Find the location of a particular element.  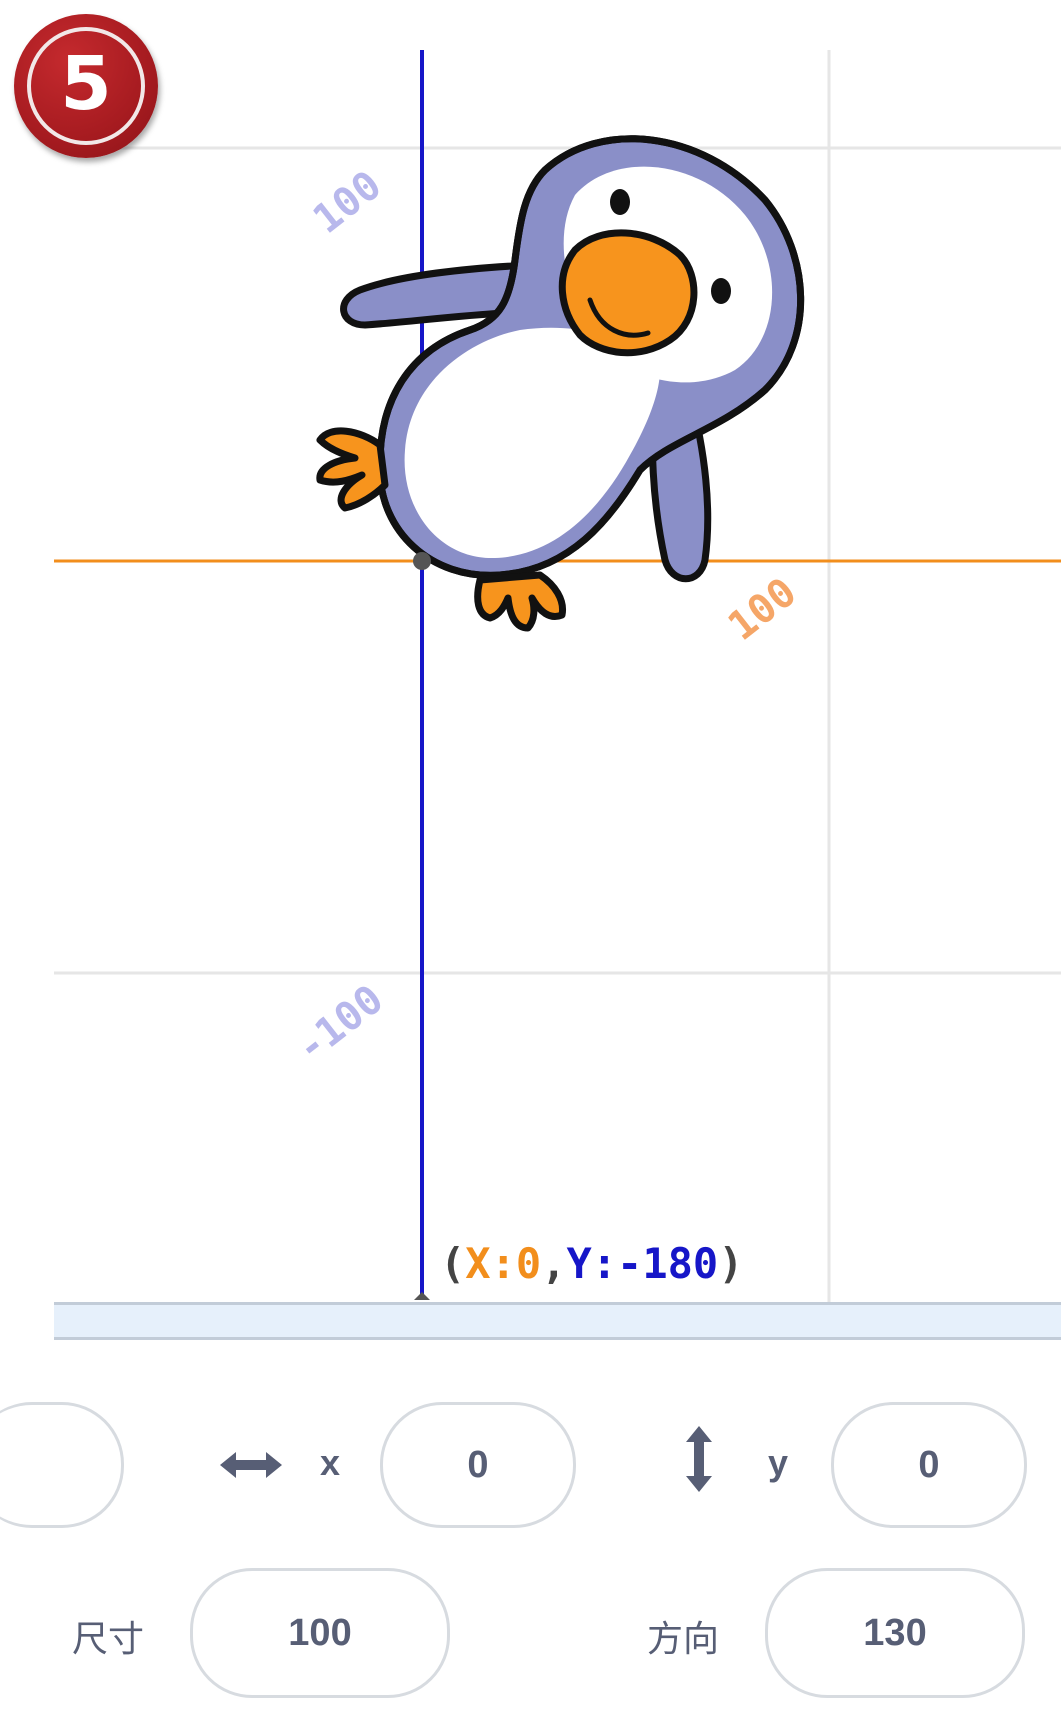

stage-bottom-bar is located at coordinates (557, 1321).